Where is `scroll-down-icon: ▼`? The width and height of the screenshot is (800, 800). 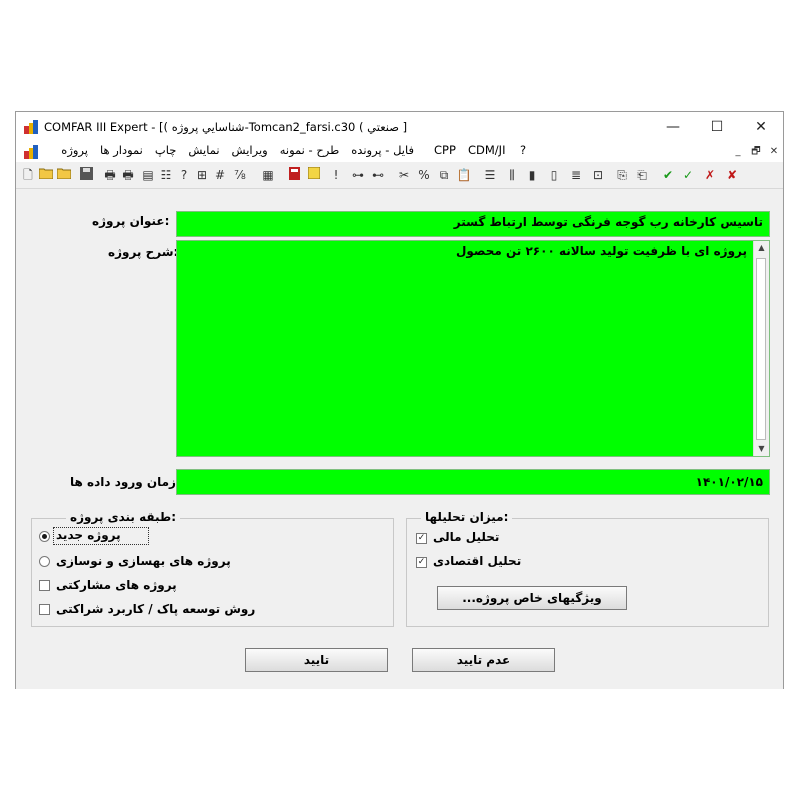
scroll-down-icon: ▼ is located at coordinates (761, 449).